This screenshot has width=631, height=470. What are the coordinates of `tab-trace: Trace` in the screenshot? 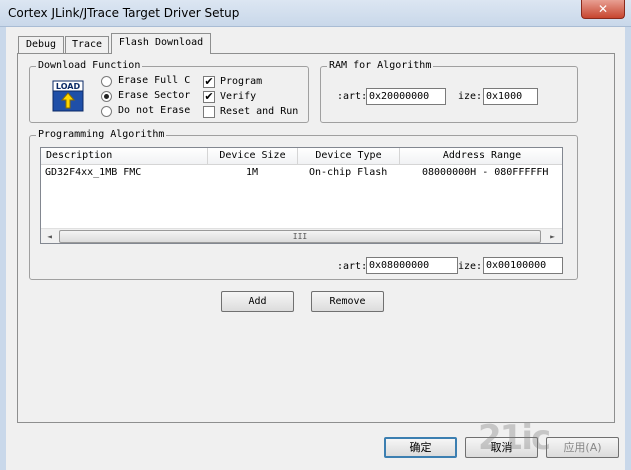 It's located at (87, 44).